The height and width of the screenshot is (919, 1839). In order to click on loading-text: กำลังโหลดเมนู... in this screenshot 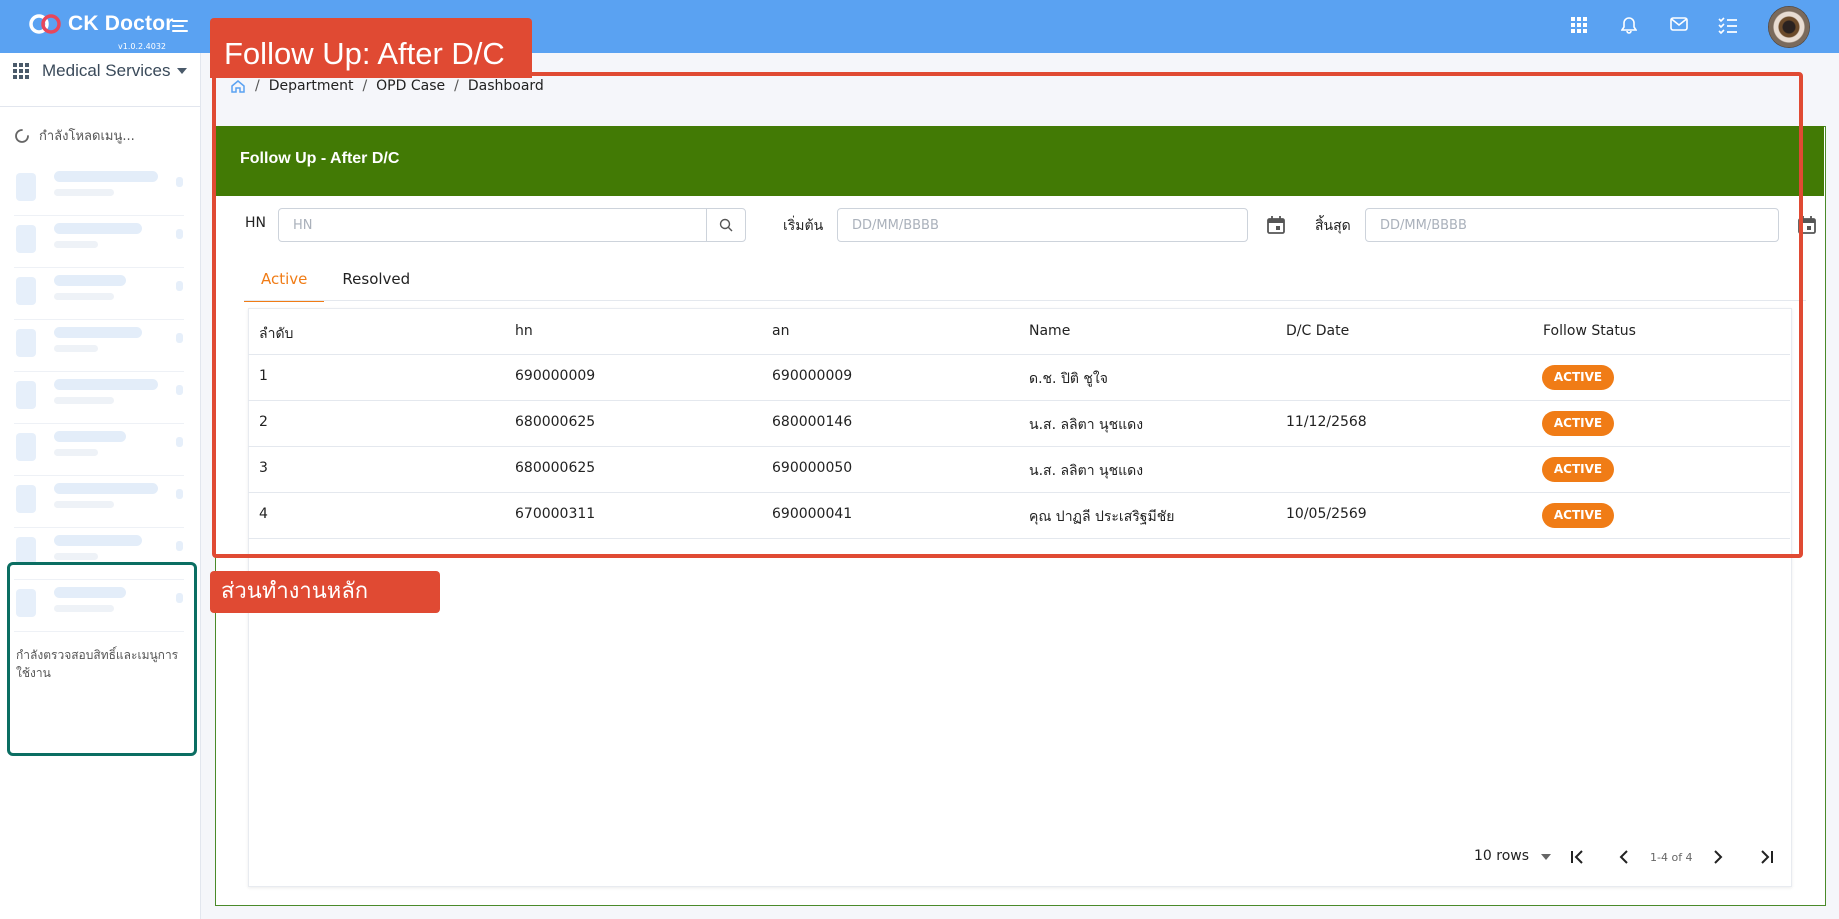, I will do `click(87, 136)`.